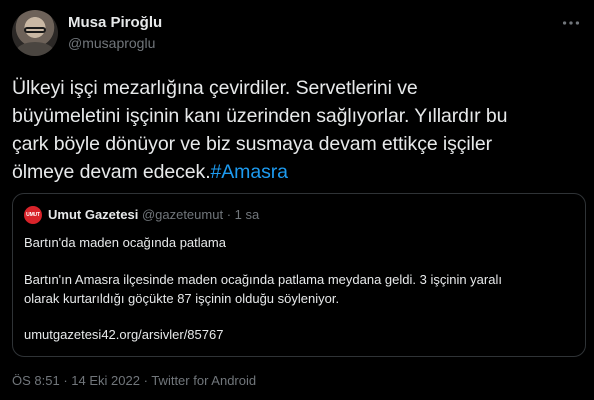 Image resolution: width=594 pixels, height=400 pixels. Describe the element at coordinates (204, 380) in the screenshot. I see `tweet-source: Twitter for Android` at that location.